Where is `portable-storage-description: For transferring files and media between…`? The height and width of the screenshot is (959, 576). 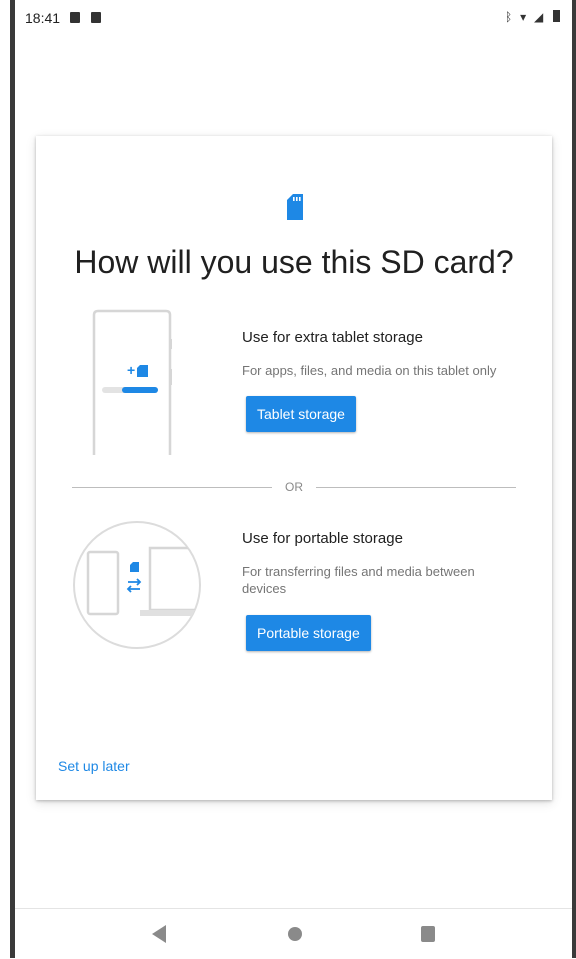
portable-storage-description: For transferring files and media between… is located at coordinates (358, 580).